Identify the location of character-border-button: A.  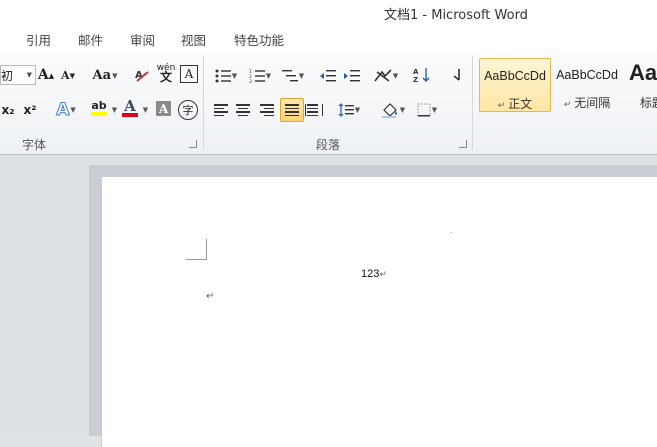
(189, 74).